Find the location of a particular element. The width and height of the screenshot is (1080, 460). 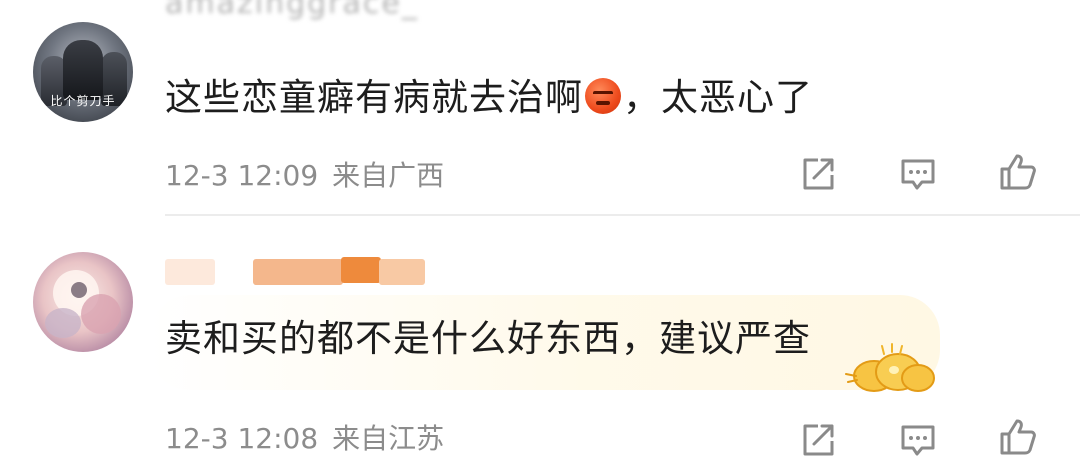

gold-clouds-sticker-icon is located at coordinates (890, 367).